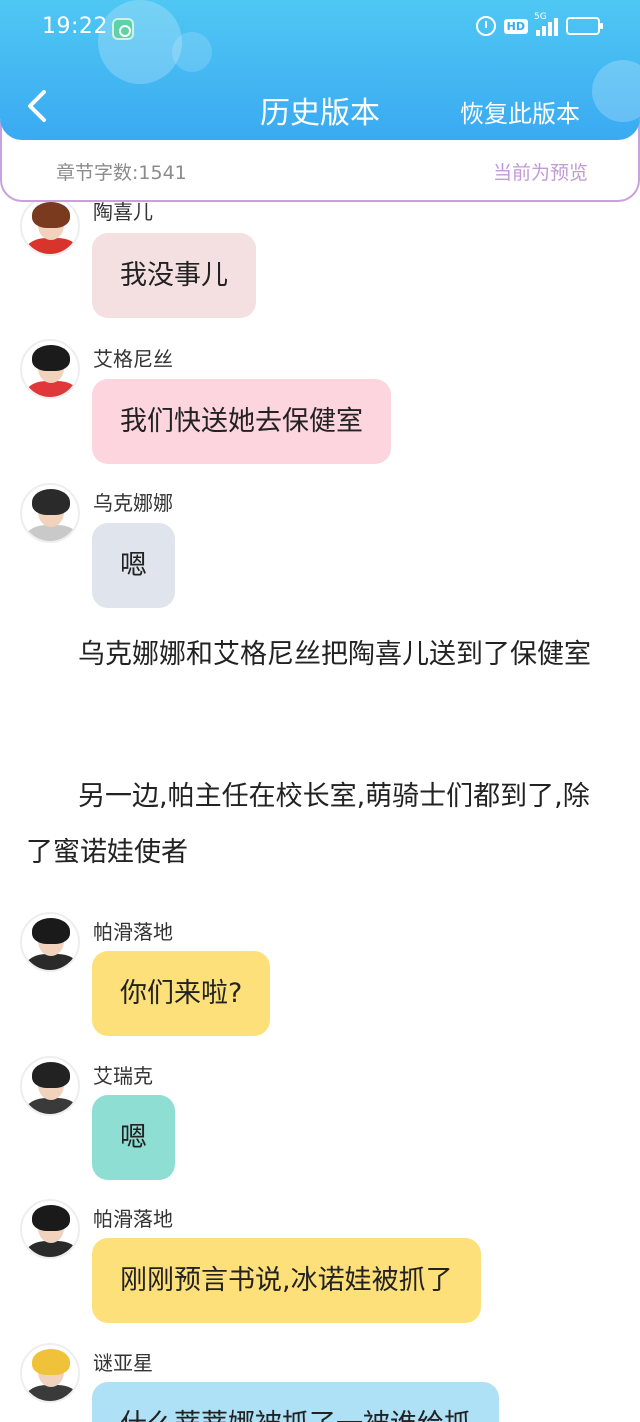  What do you see at coordinates (540, 173) in the screenshot?
I see `preview-status: 当前为预览` at bounding box center [540, 173].